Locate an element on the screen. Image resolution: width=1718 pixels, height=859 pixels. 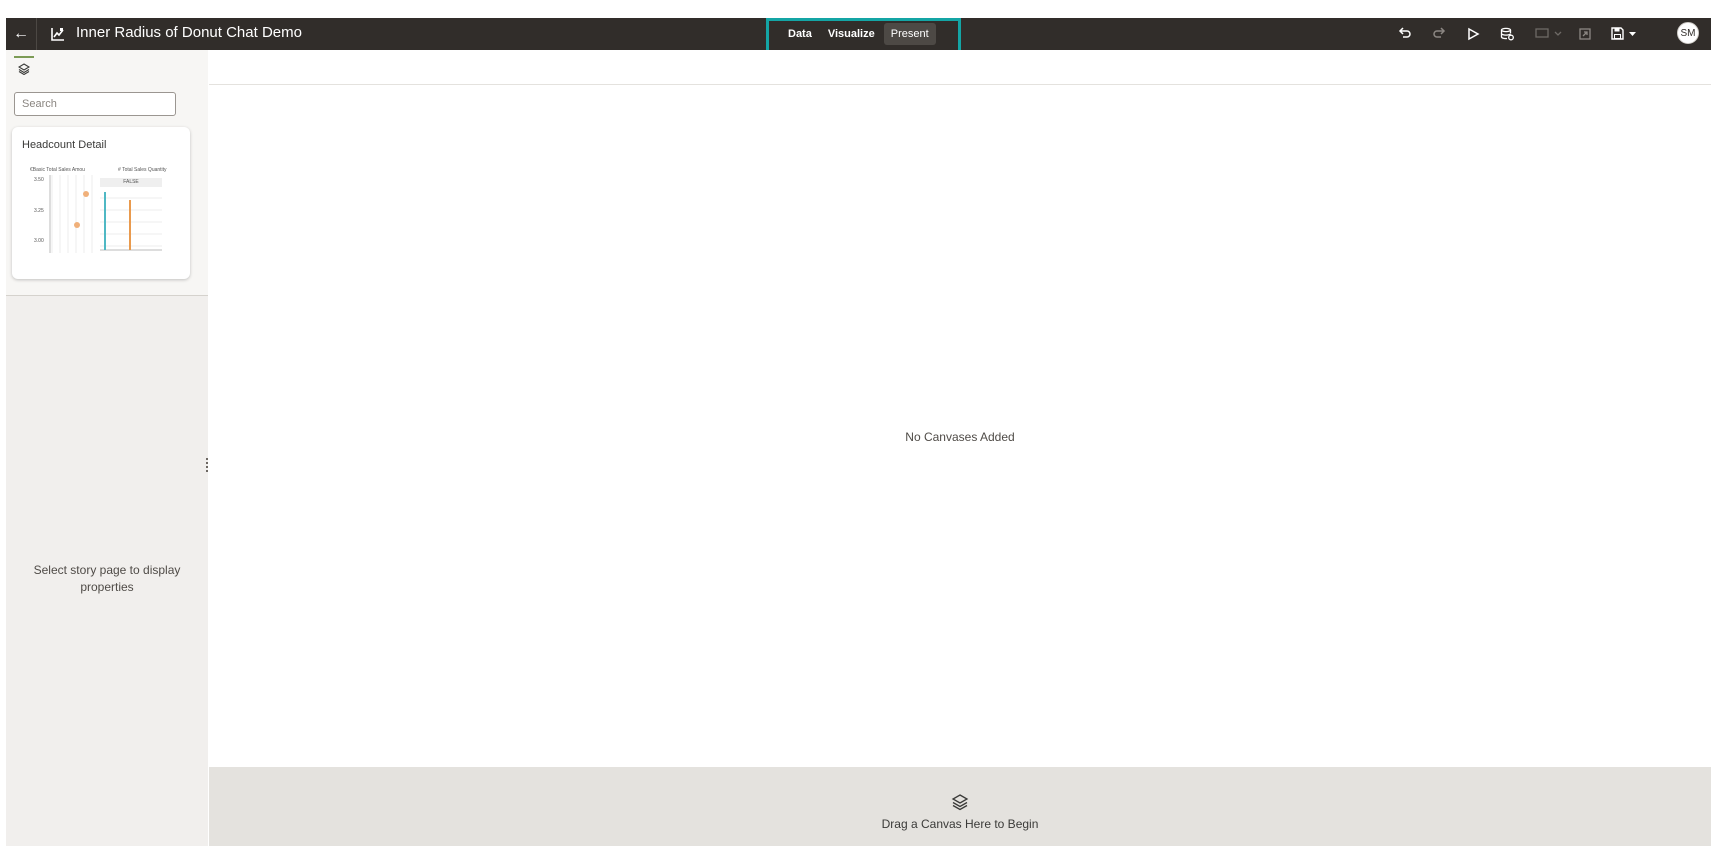
export-icon is located at coordinates (1585, 34).